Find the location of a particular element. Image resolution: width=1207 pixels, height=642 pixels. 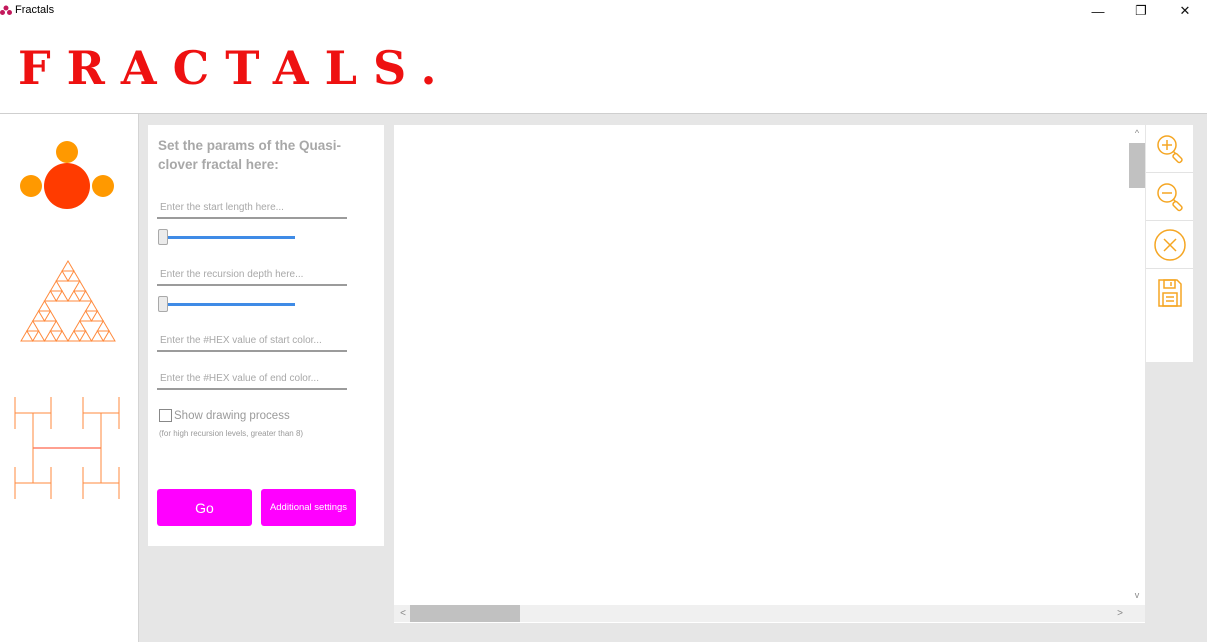

quasi-clover-icon is located at coordinates (67, 174).